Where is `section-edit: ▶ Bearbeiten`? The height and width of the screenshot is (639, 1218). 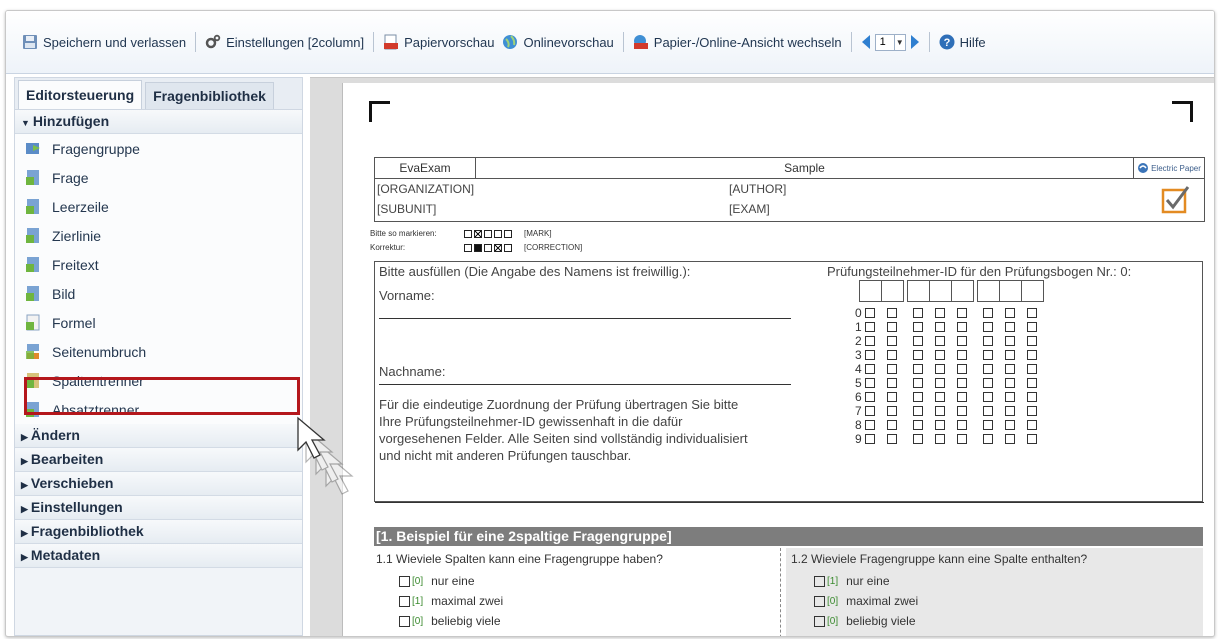
section-edit: ▶ Bearbeiten is located at coordinates (158, 460).